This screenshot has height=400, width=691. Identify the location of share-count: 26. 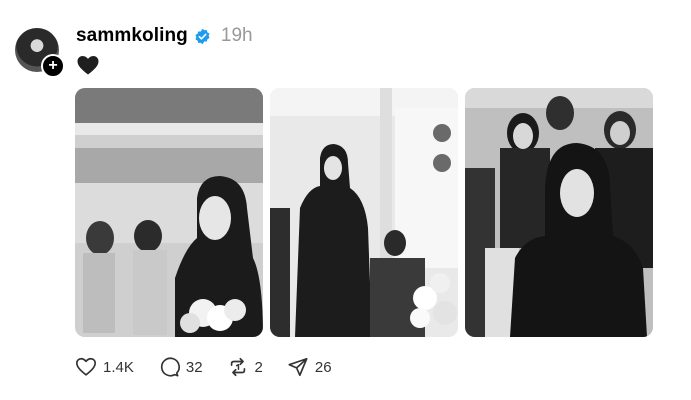
(323, 367).